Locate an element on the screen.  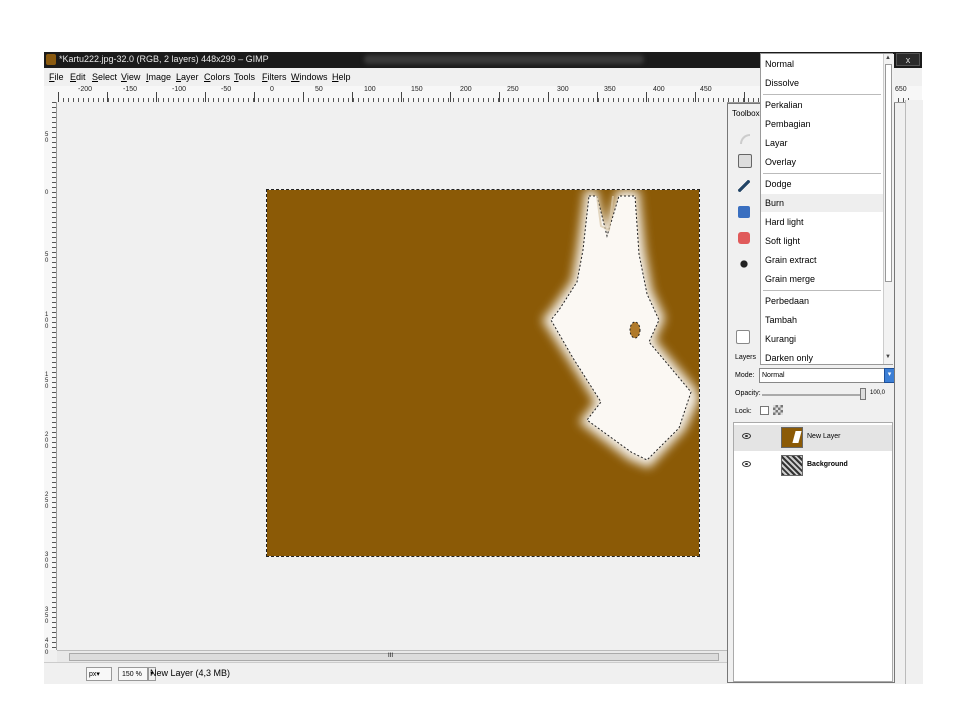
zoom-selector: 150 % is located at coordinates (133, 674).